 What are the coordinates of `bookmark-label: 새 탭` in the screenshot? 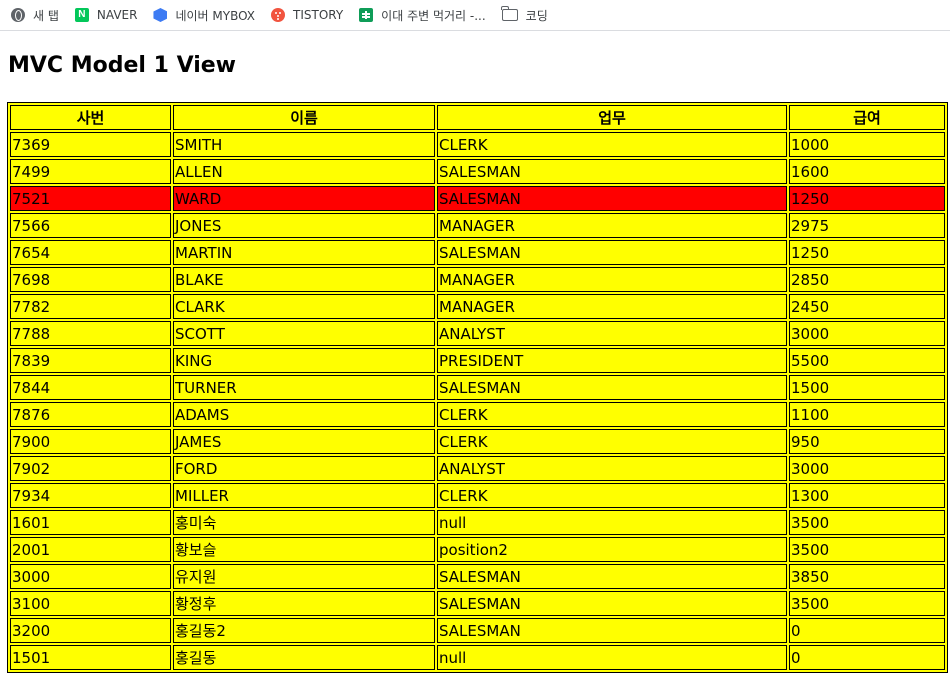 It's located at (46, 15).